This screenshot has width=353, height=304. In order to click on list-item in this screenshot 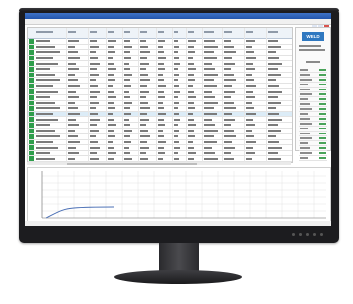, I will do `click(313, 158)`.